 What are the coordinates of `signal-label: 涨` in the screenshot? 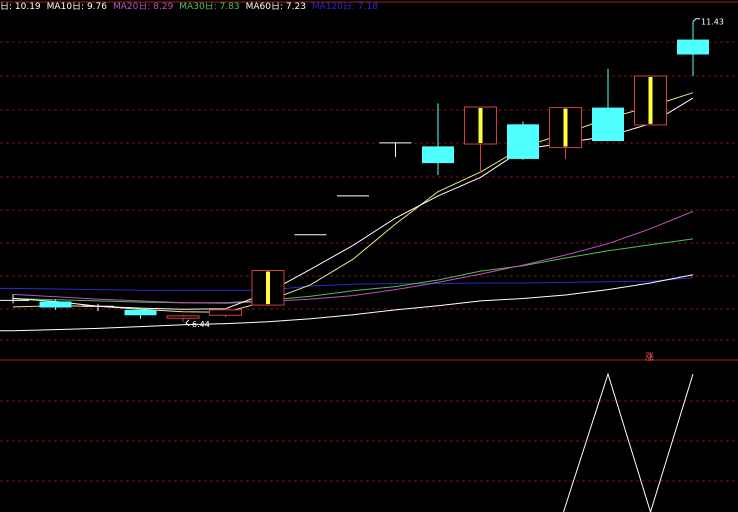 It's located at (650, 358).